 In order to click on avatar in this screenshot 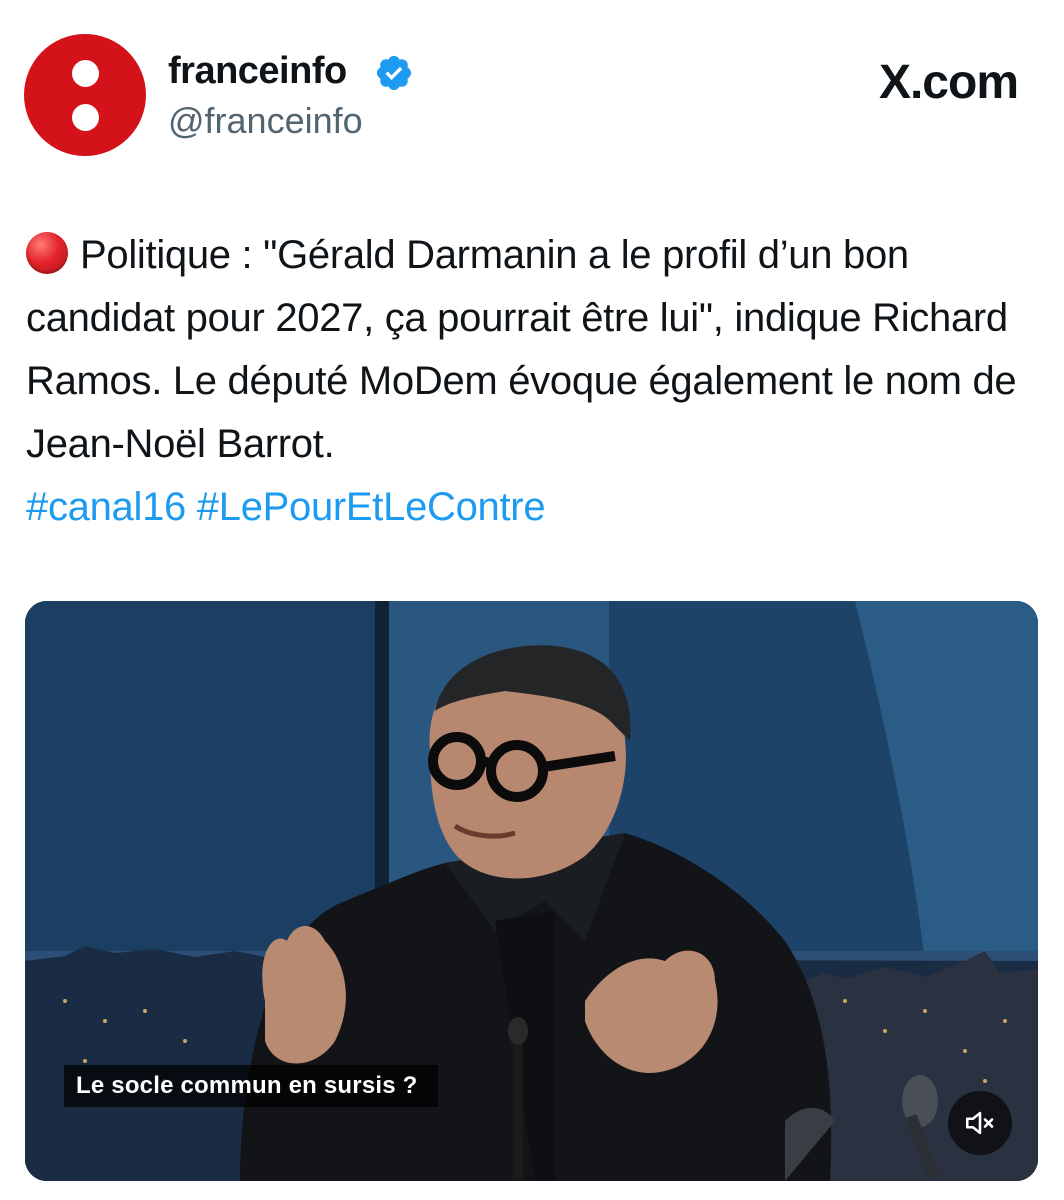, I will do `click(85, 95)`.